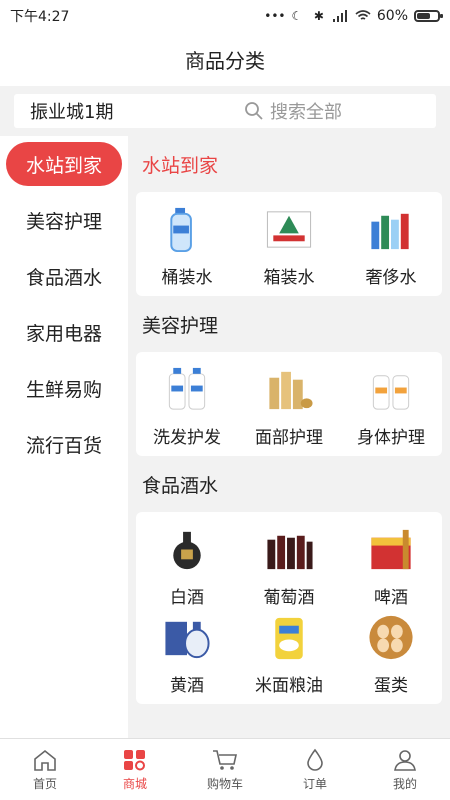 This screenshot has height=800, width=450. I want to click on water-box-icon, so click(289, 229).